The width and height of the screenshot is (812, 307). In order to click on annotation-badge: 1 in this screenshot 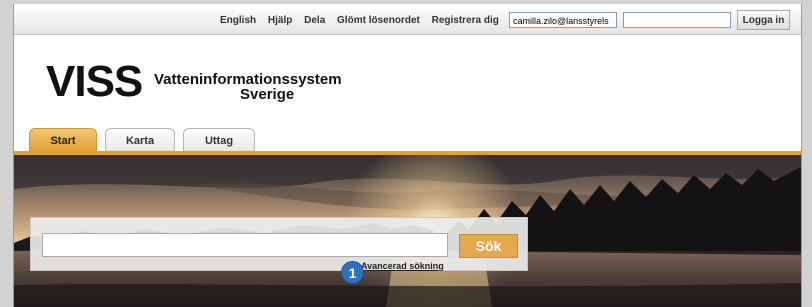, I will do `click(352, 272)`.